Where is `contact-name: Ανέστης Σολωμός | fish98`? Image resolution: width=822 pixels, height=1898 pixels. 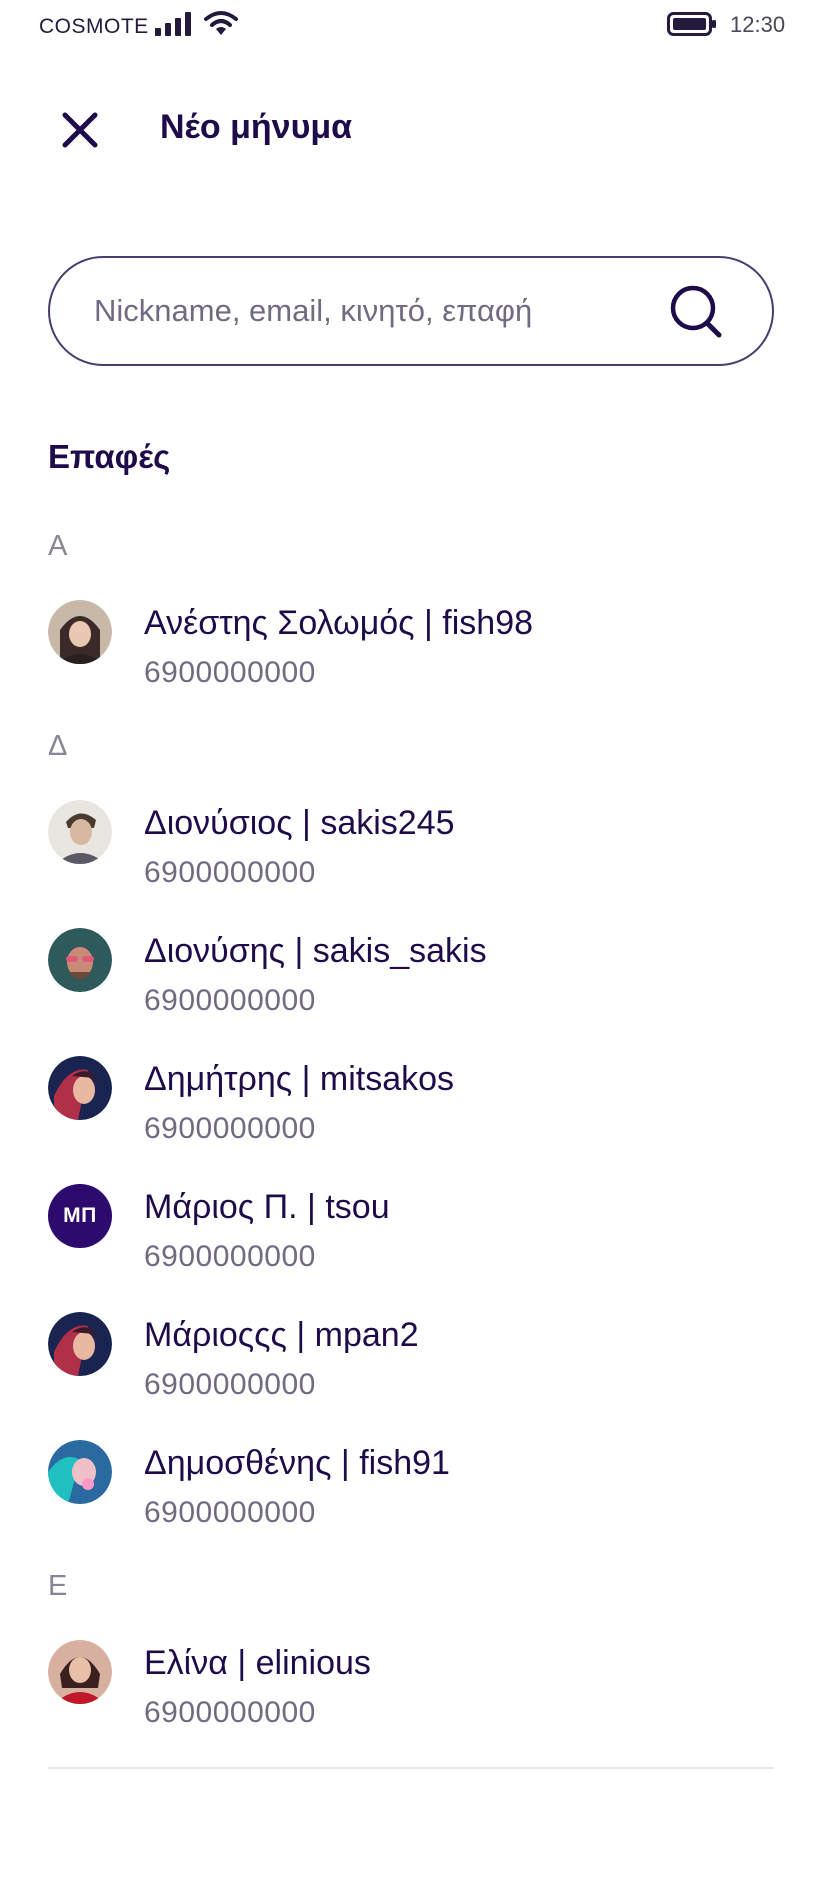 contact-name: Ανέστης Σολωμός | fish98 is located at coordinates (339, 623).